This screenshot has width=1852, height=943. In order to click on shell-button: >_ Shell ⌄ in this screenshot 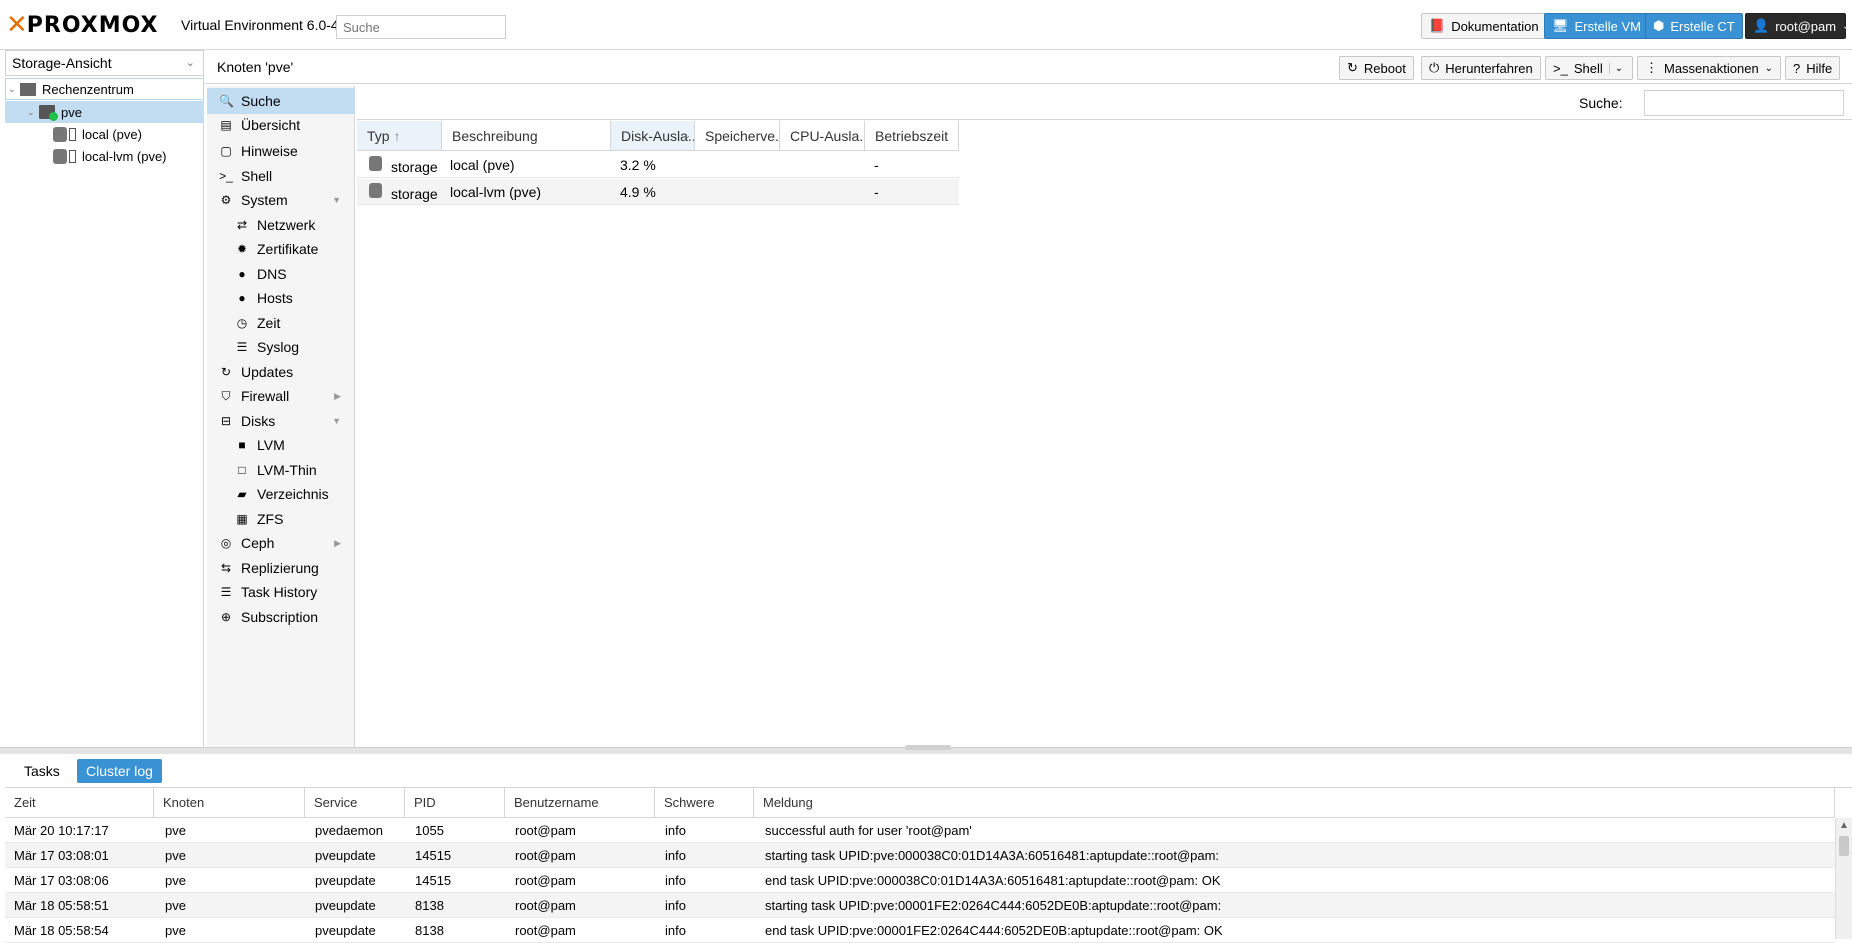, I will do `click(1589, 68)`.